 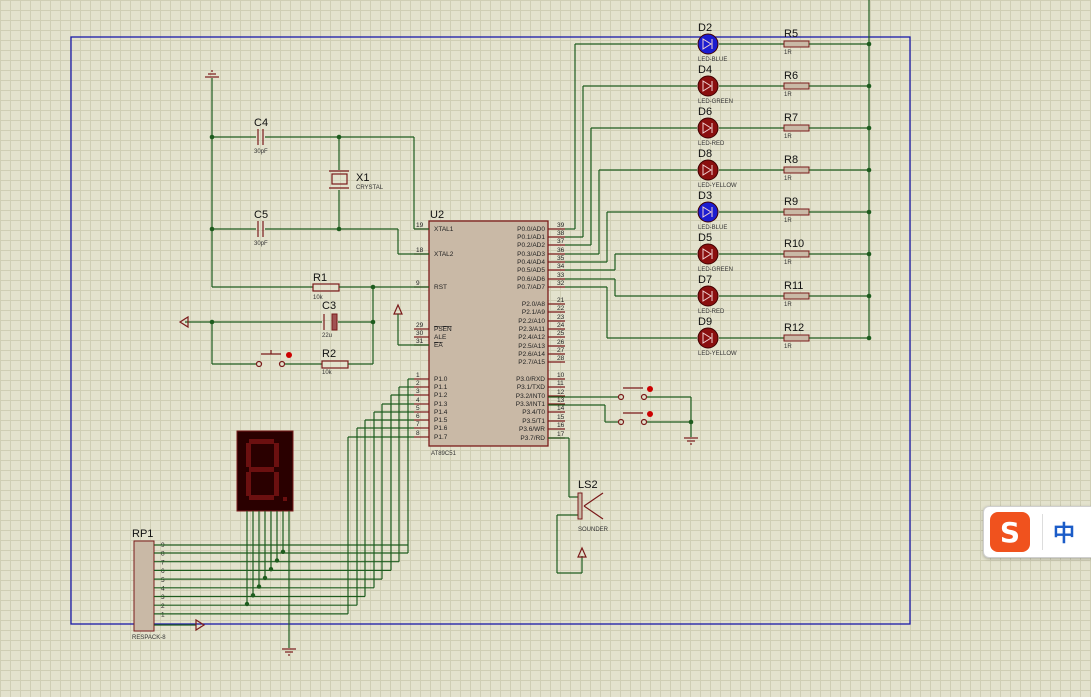 What do you see at coordinates (418, 283) in the screenshot?
I see `pin-number: 9` at bounding box center [418, 283].